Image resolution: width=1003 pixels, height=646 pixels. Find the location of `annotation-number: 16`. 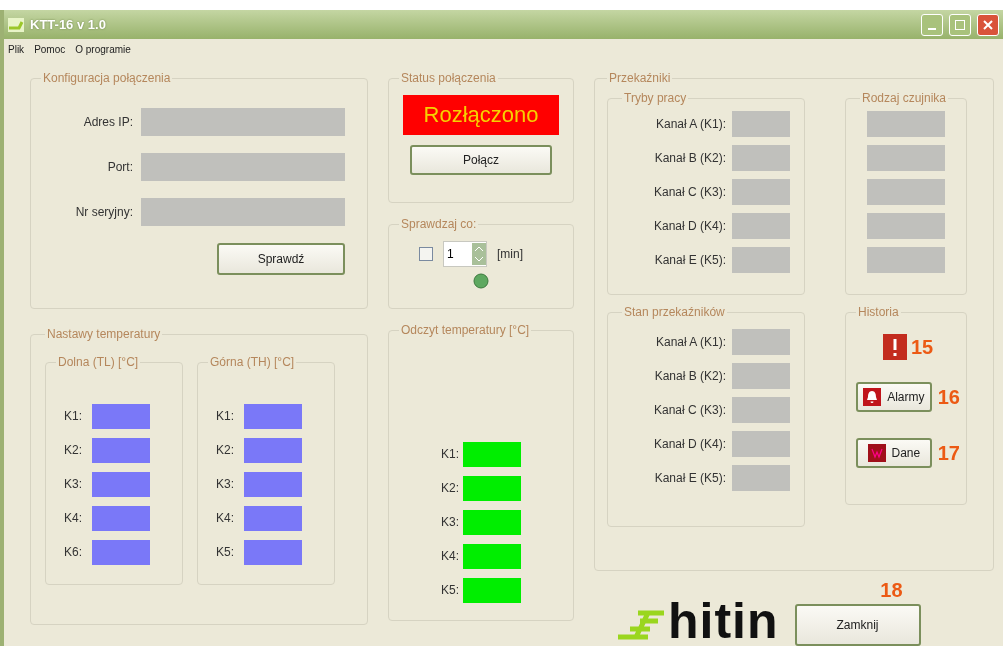

annotation-number: 16 is located at coordinates (948, 397).